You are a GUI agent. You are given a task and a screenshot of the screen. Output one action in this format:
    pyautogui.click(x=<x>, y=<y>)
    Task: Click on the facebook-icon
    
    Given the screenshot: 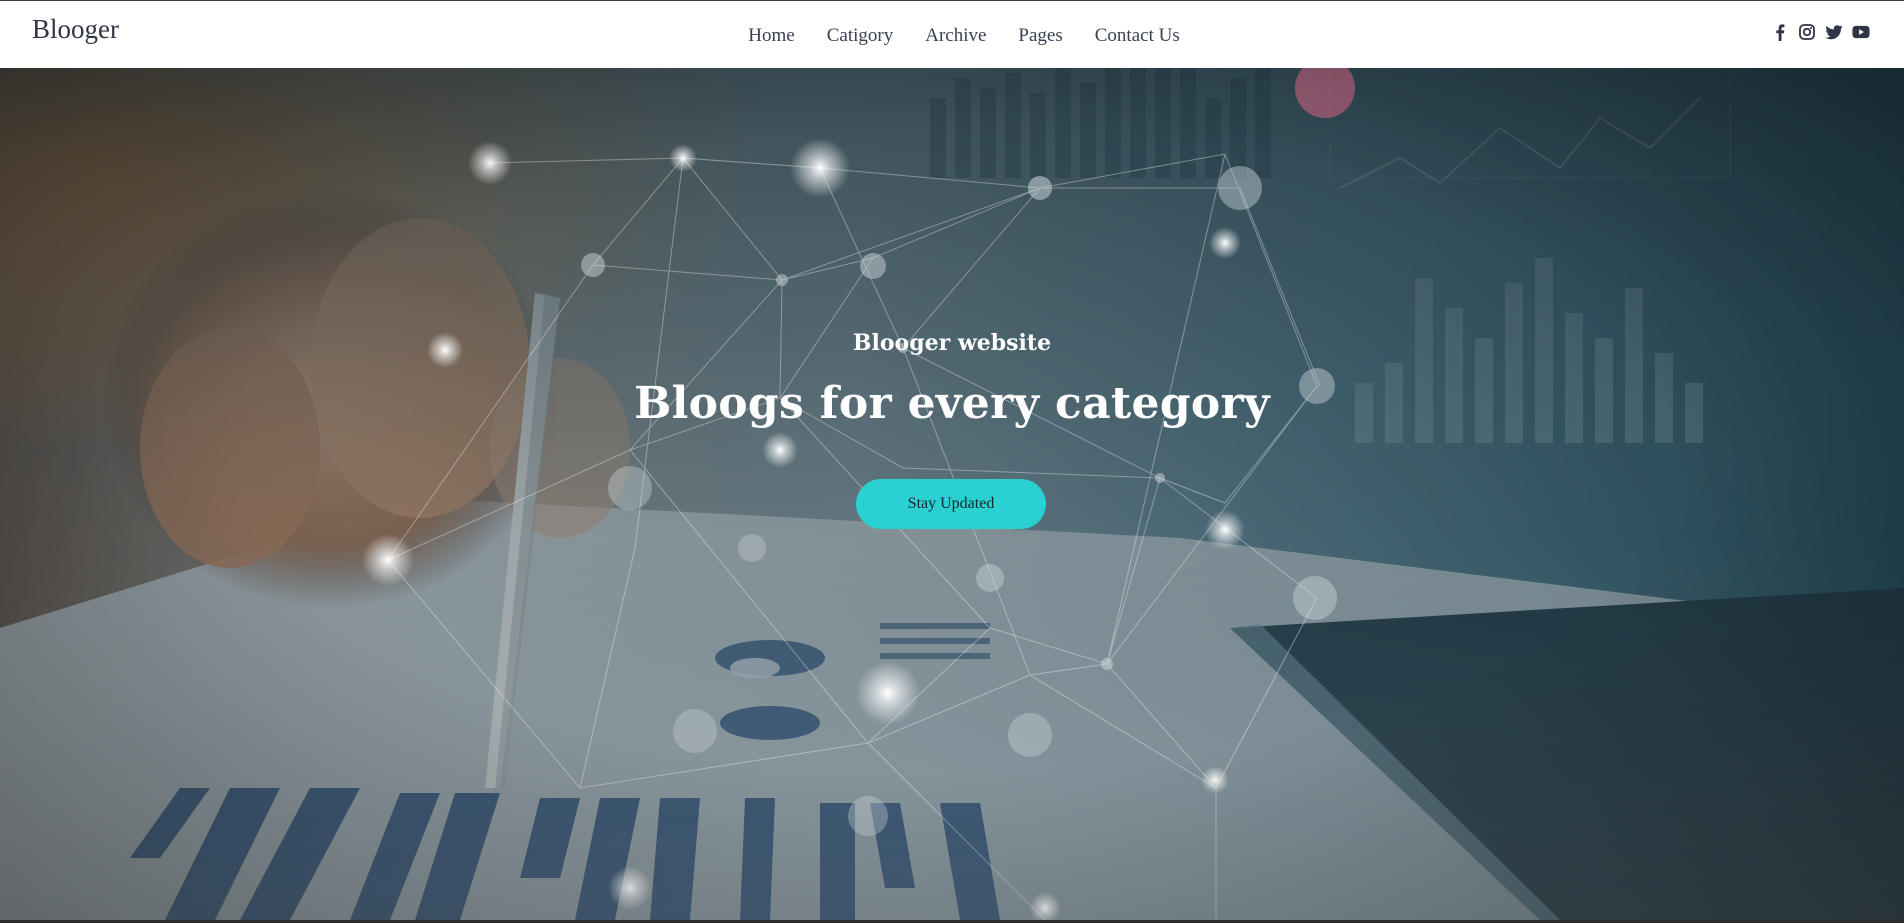 What is the action you would take?
    pyautogui.click(x=1780, y=32)
    